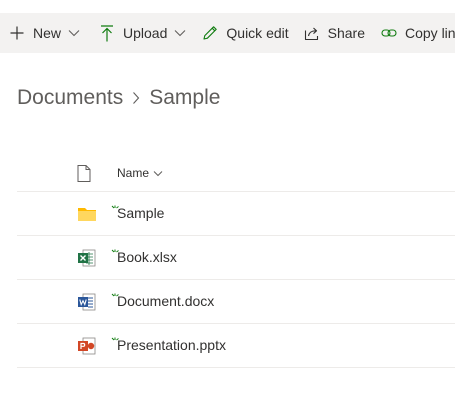  I want to click on new-button-label: New, so click(47, 33).